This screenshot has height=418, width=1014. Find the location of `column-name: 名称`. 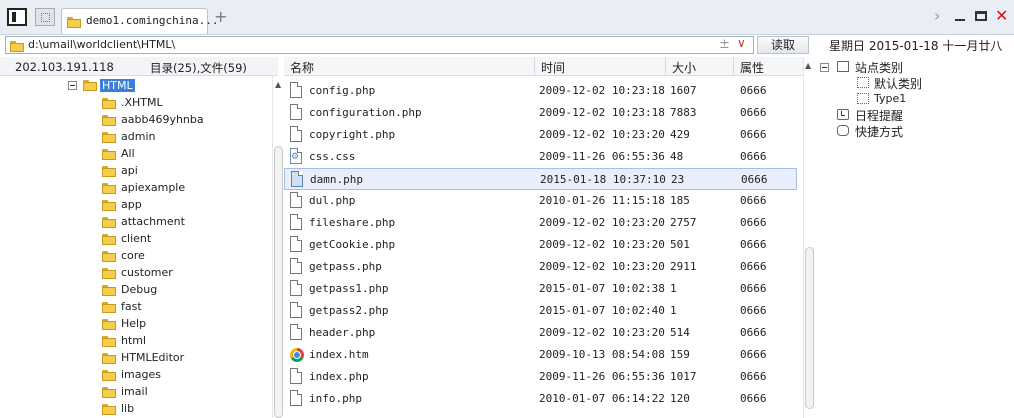

column-name: 名称 is located at coordinates (302, 67).